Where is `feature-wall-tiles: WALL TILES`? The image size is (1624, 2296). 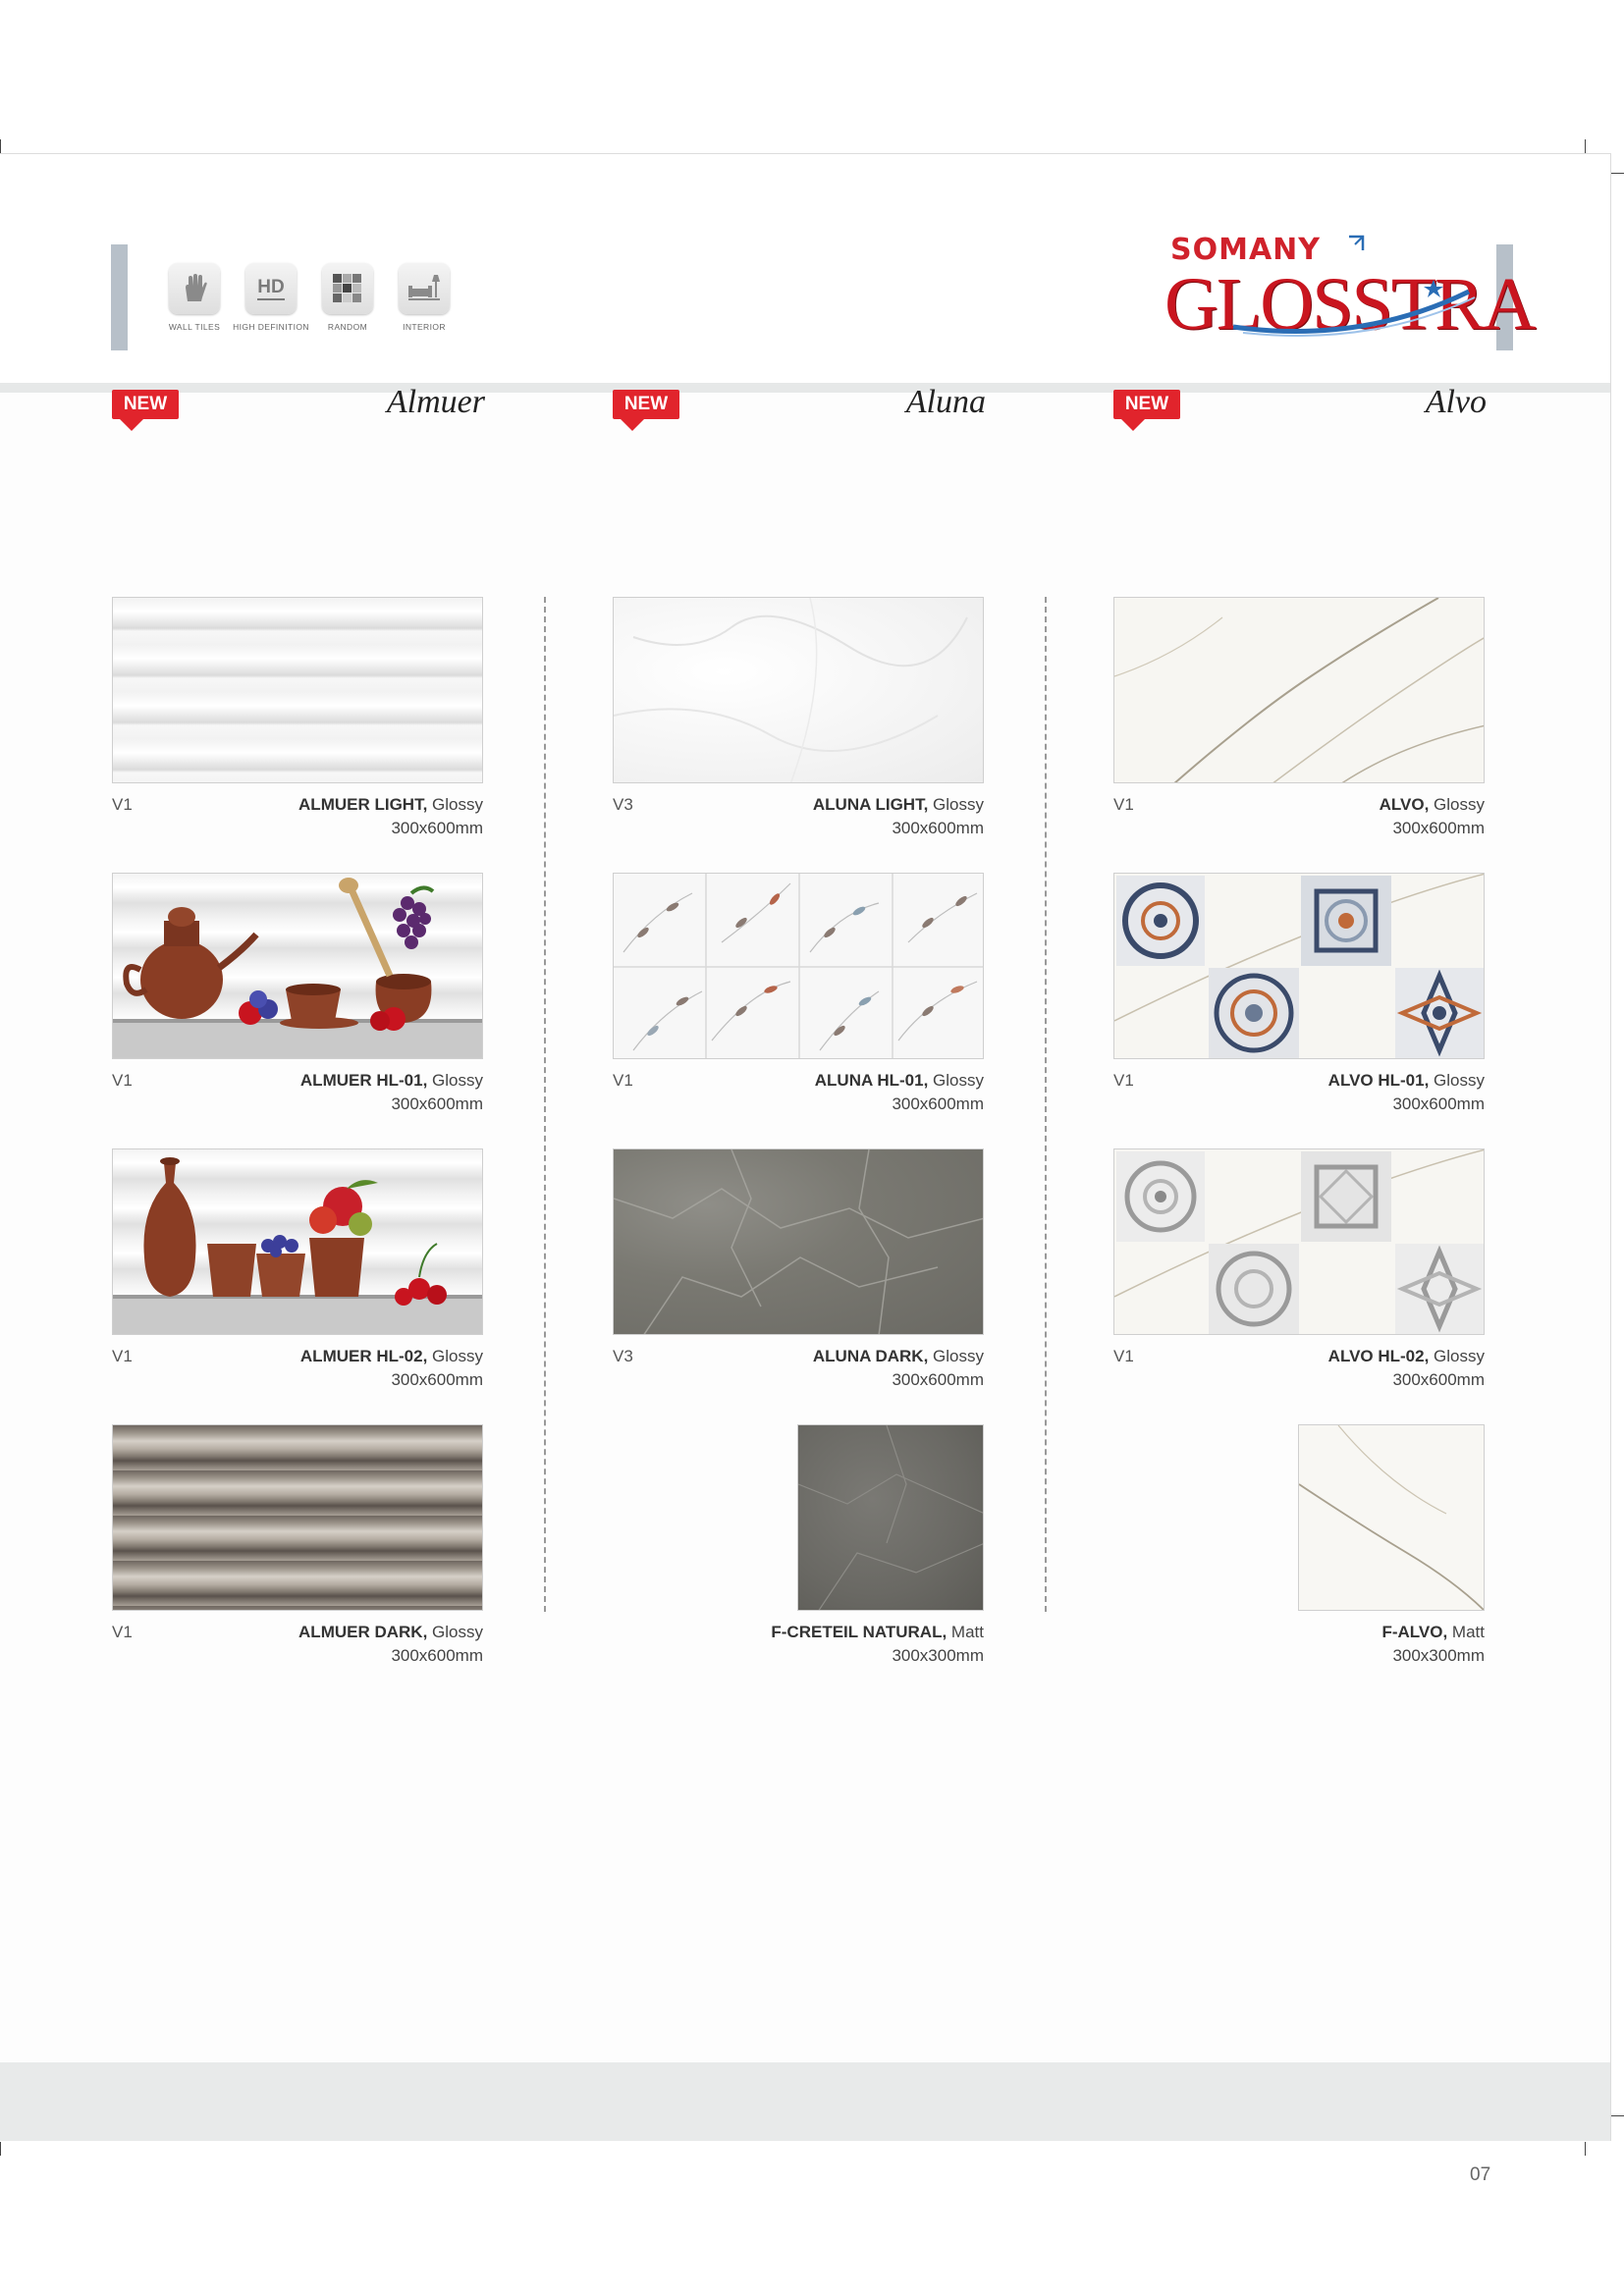
feature-wall-tiles: WALL TILES is located at coordinates (194, 298).